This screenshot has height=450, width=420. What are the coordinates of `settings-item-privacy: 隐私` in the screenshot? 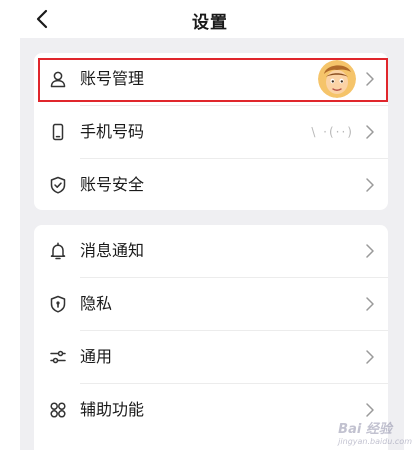 It's located at (211, 304).